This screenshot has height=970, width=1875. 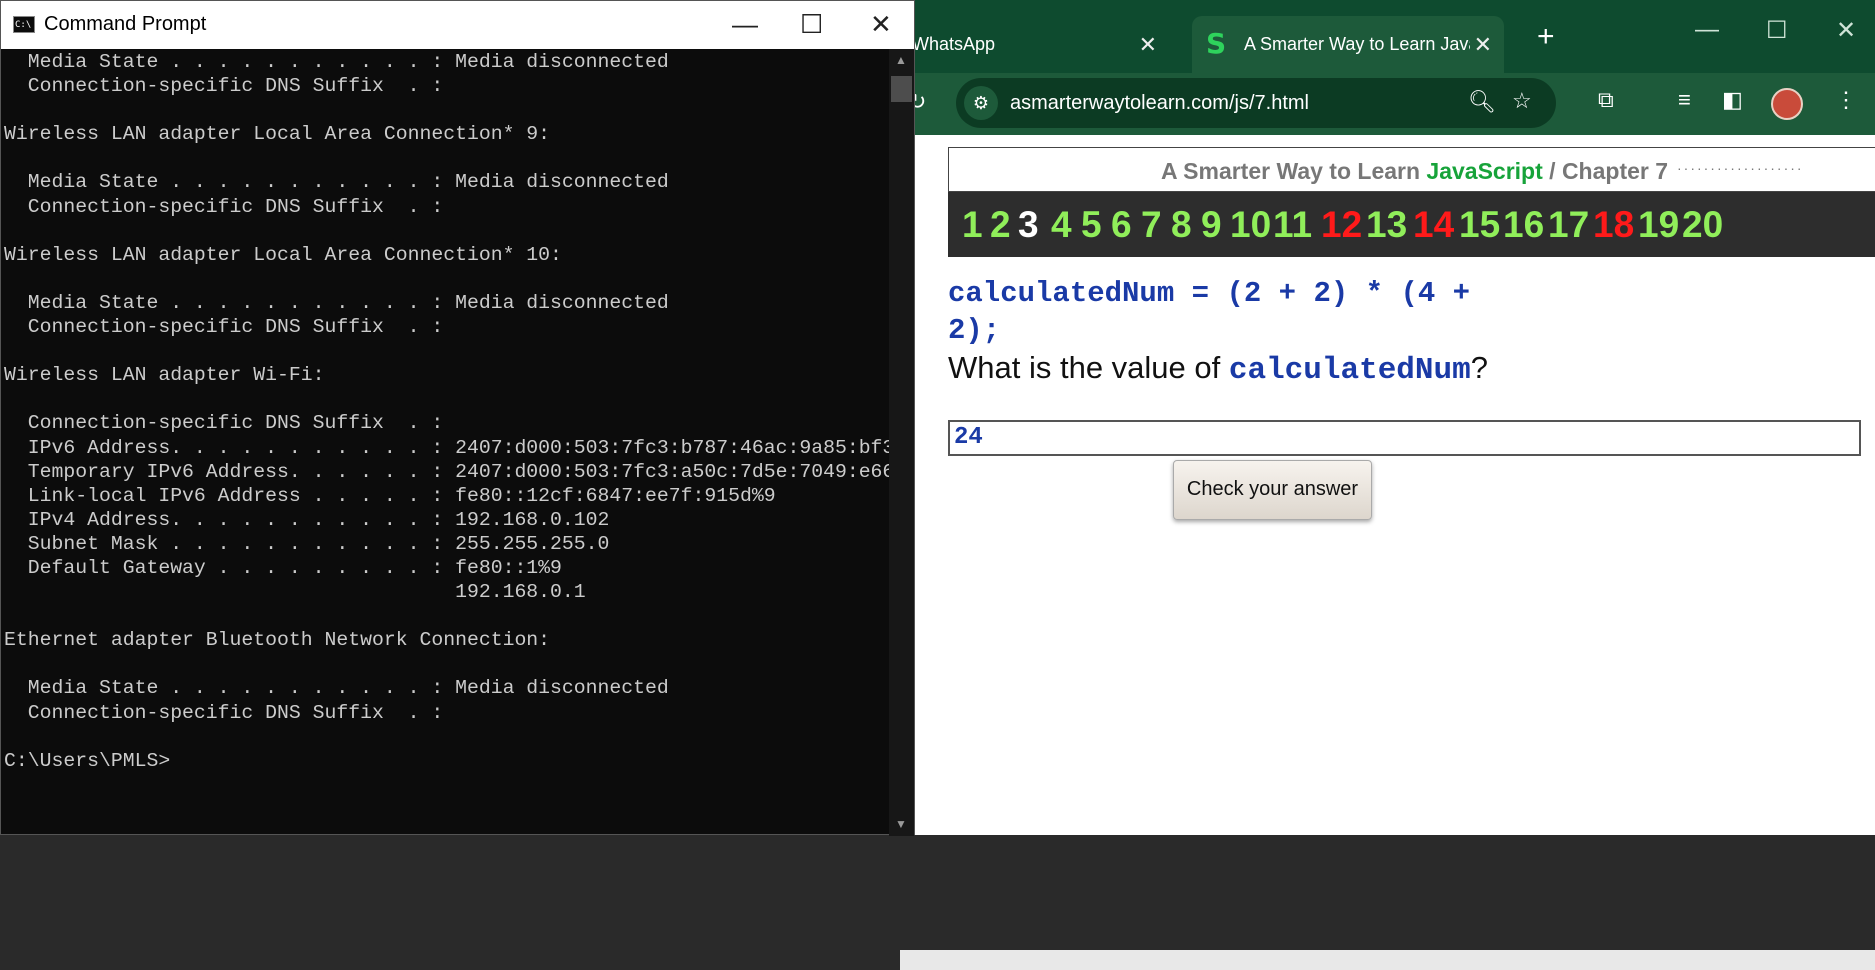 What do you see at coordinates (1292, 225) in the screenshot?
I see `chapter-link-11: 11` at bounding box center [1292, 225].